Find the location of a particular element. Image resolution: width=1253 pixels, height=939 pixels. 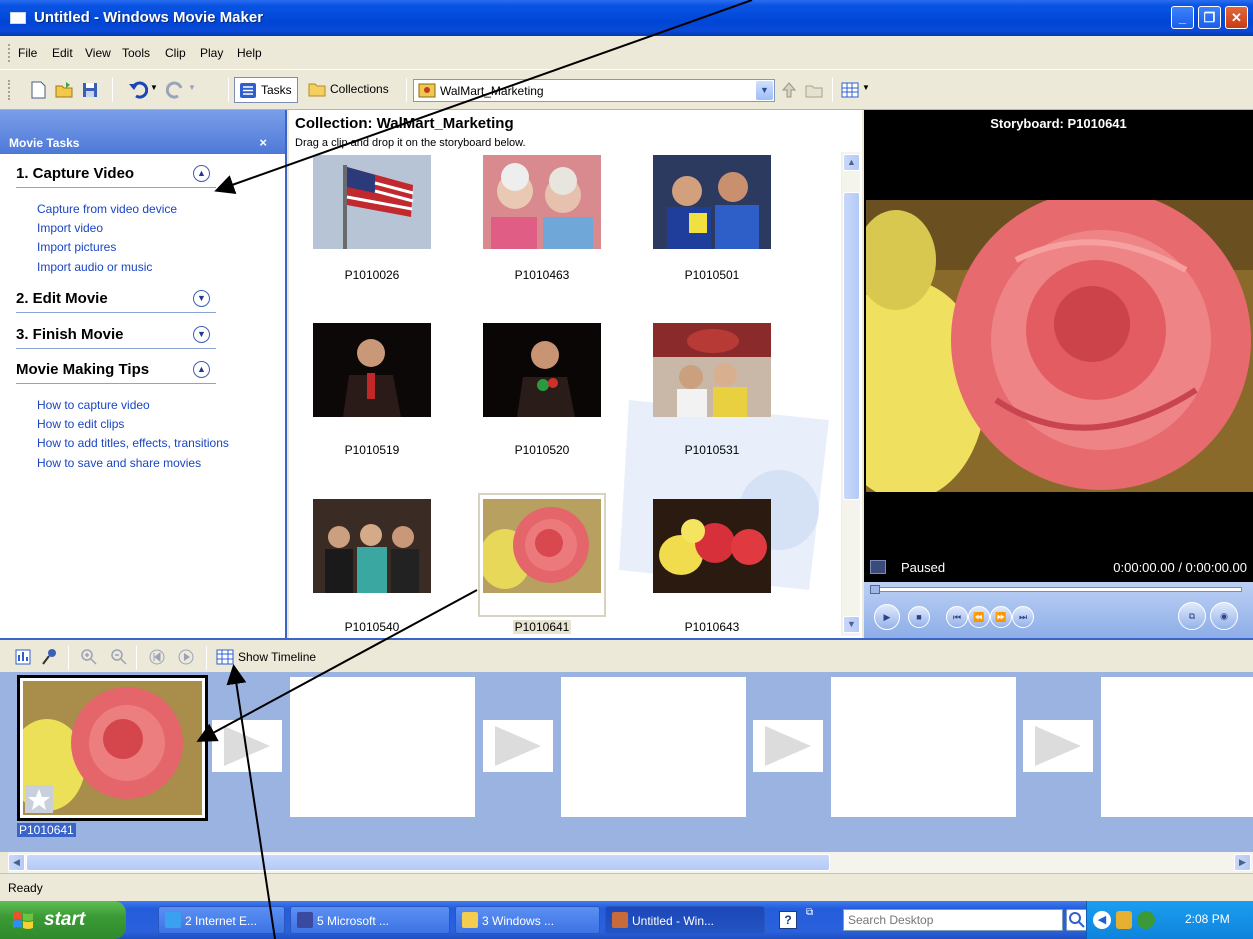

tasks-button: Tasks is located at coordinates (266, 90).